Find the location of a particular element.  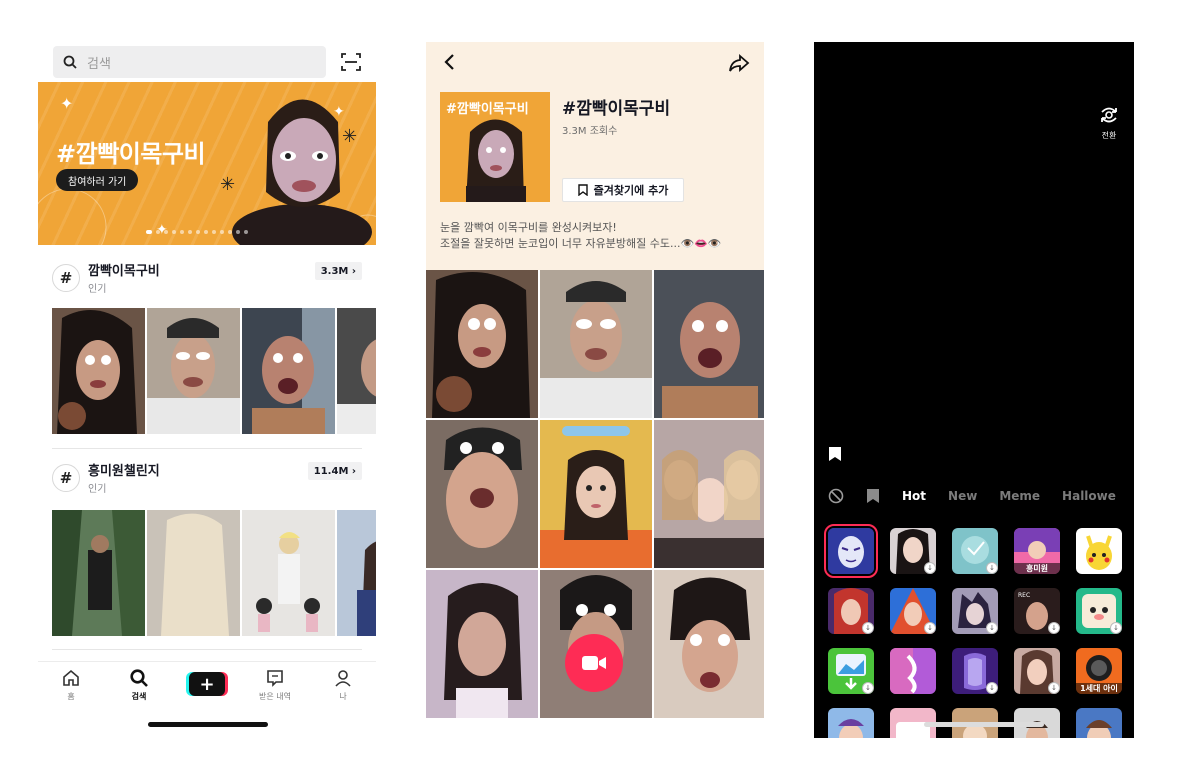

tab-meme: Meme is located at coordinates (1019, 496).